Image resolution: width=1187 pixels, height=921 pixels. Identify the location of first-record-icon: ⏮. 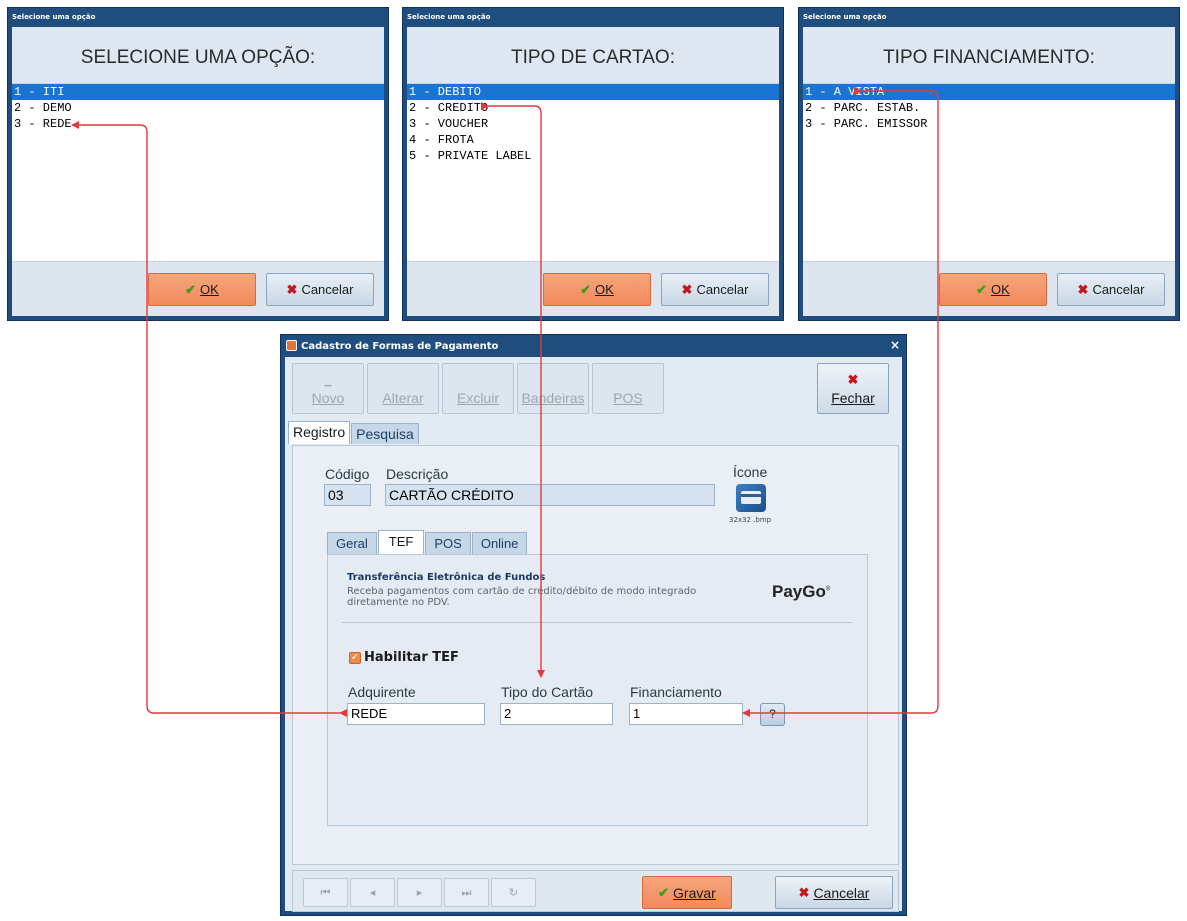
(325, 892).